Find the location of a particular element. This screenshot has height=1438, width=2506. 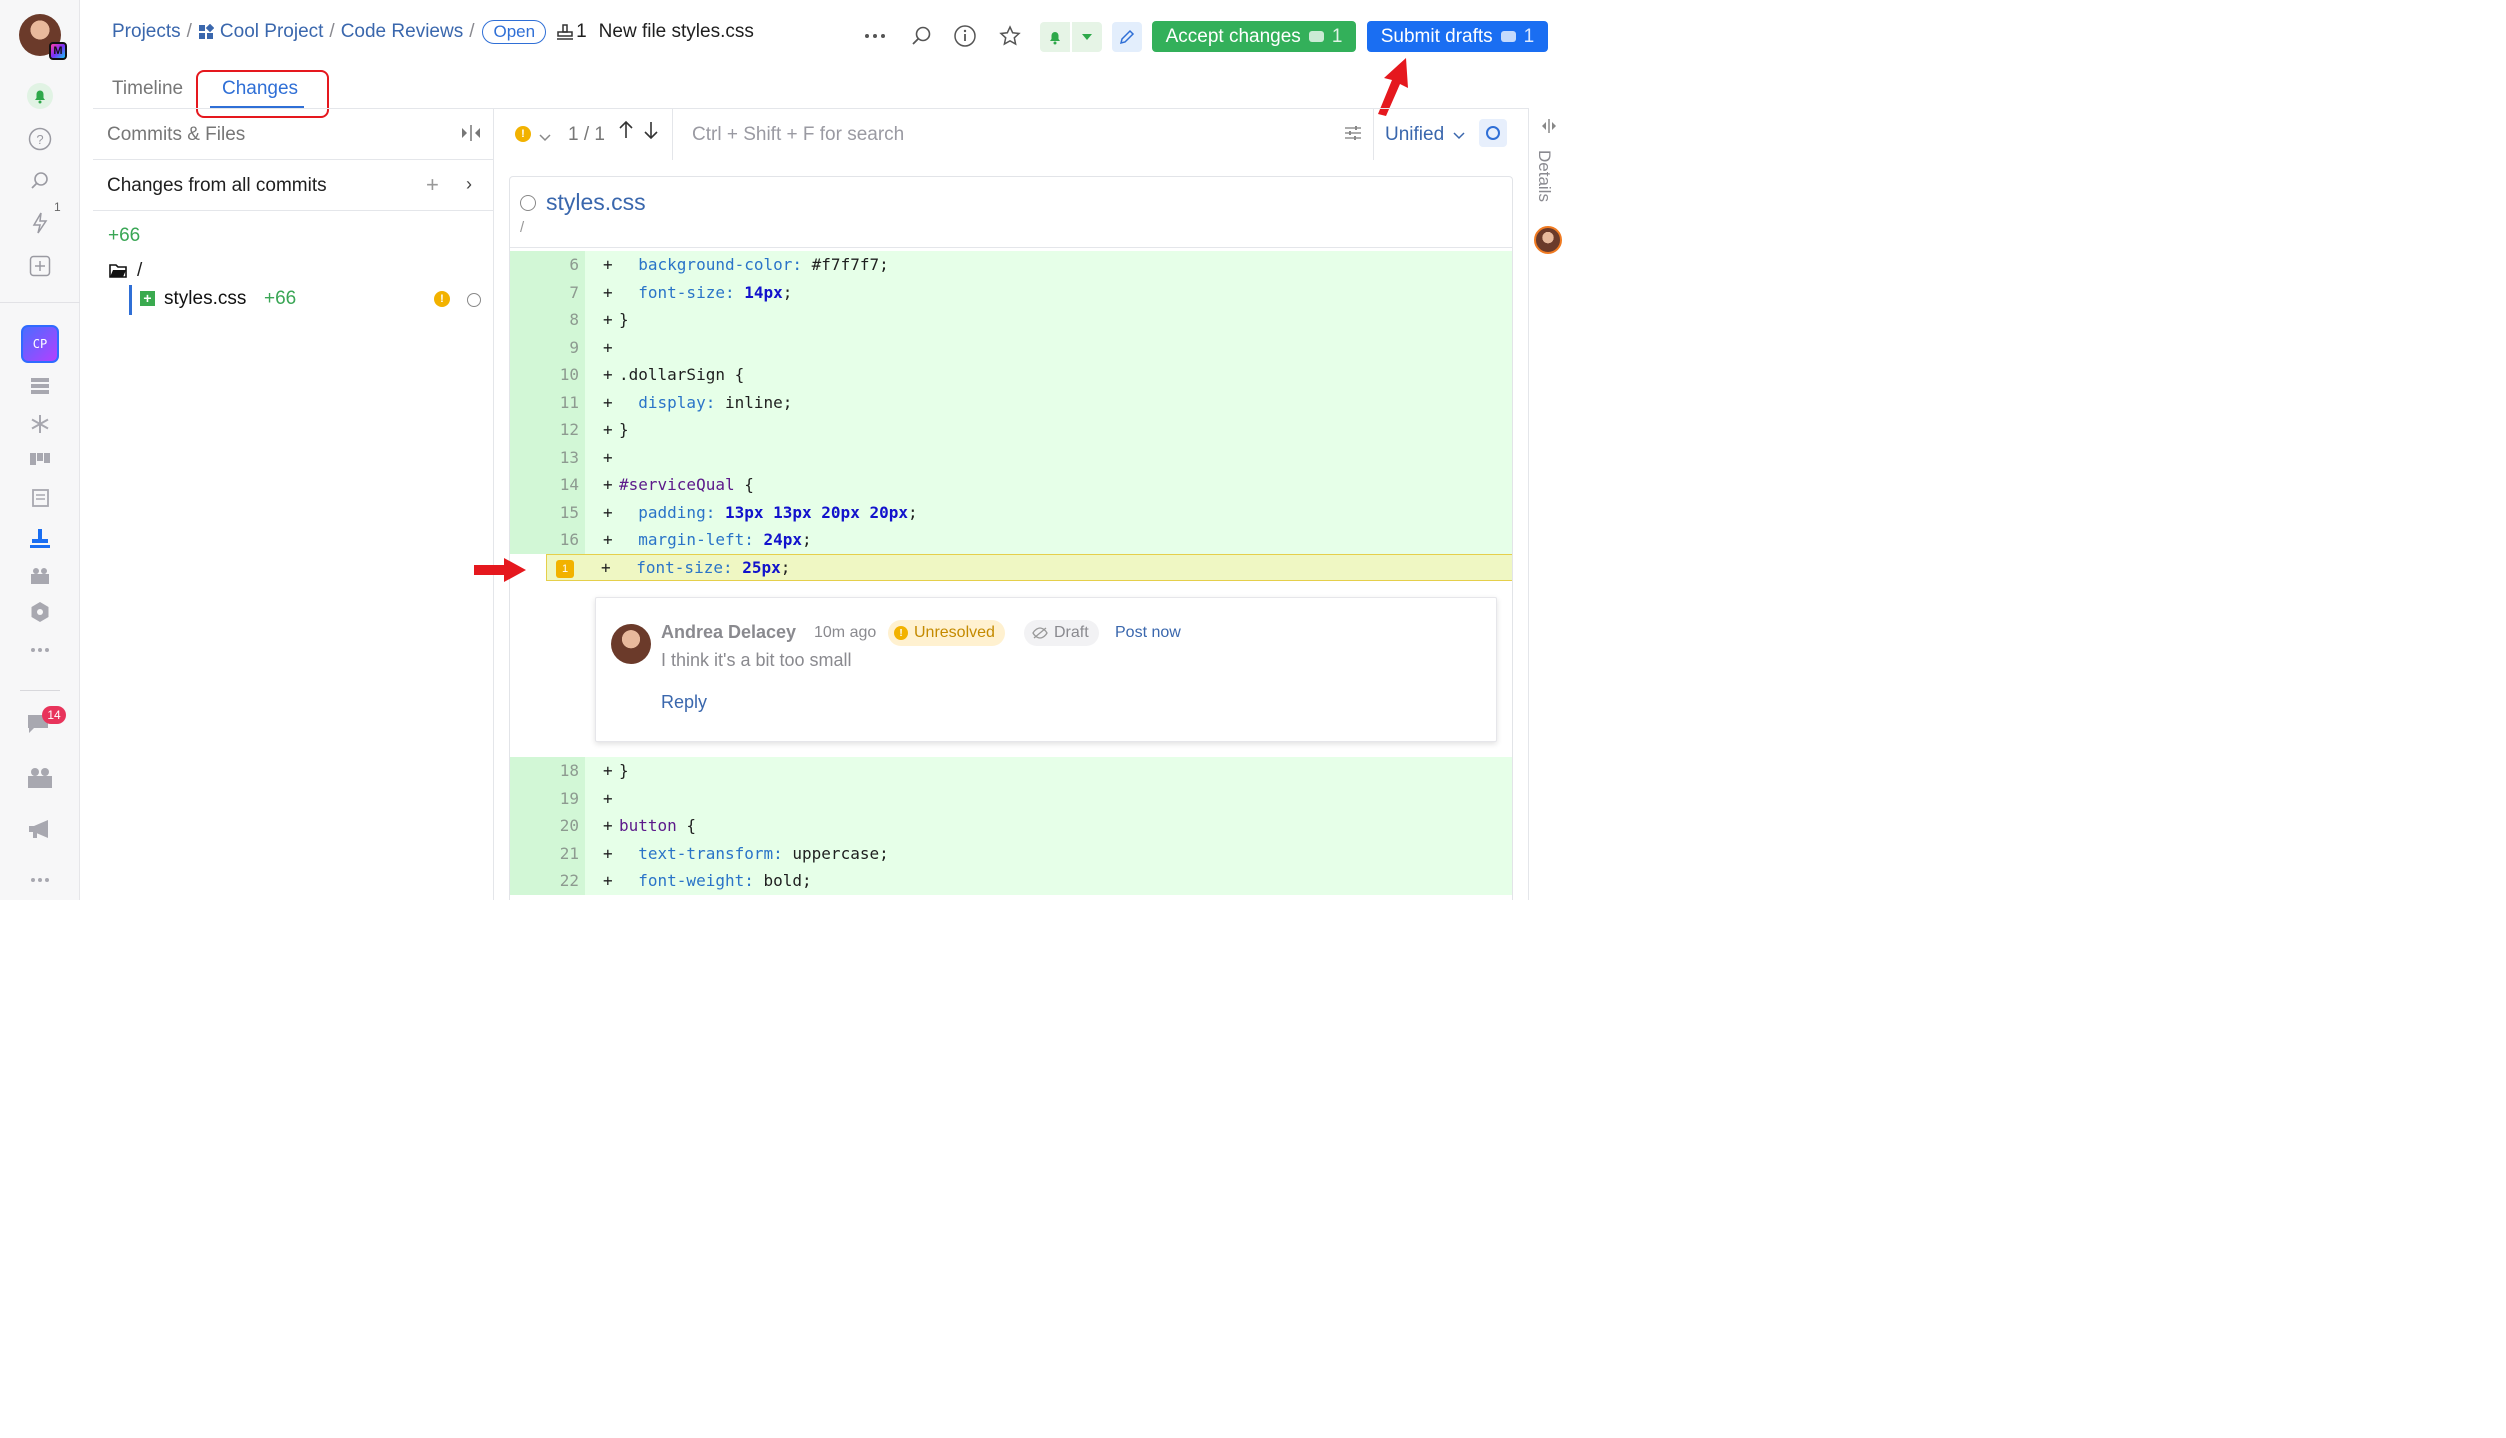

diff-settings-icon is located at coordinates (1353, 135).